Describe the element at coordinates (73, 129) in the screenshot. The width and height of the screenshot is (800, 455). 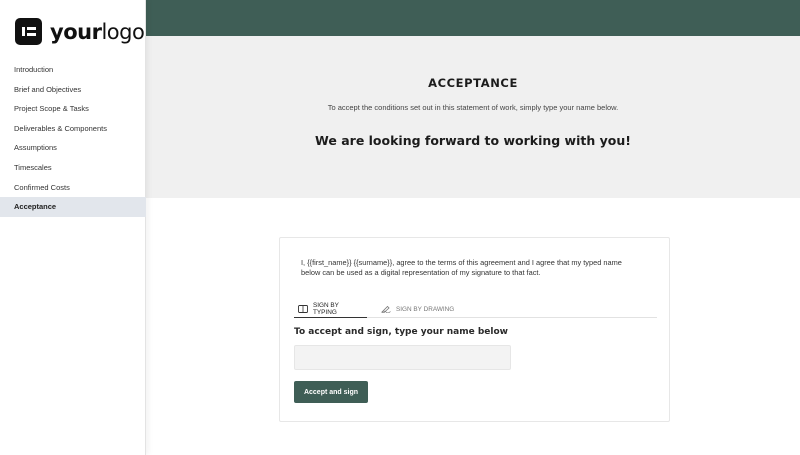
I see `sidebar-item-deliverables: Deliverables & Components` at that location.